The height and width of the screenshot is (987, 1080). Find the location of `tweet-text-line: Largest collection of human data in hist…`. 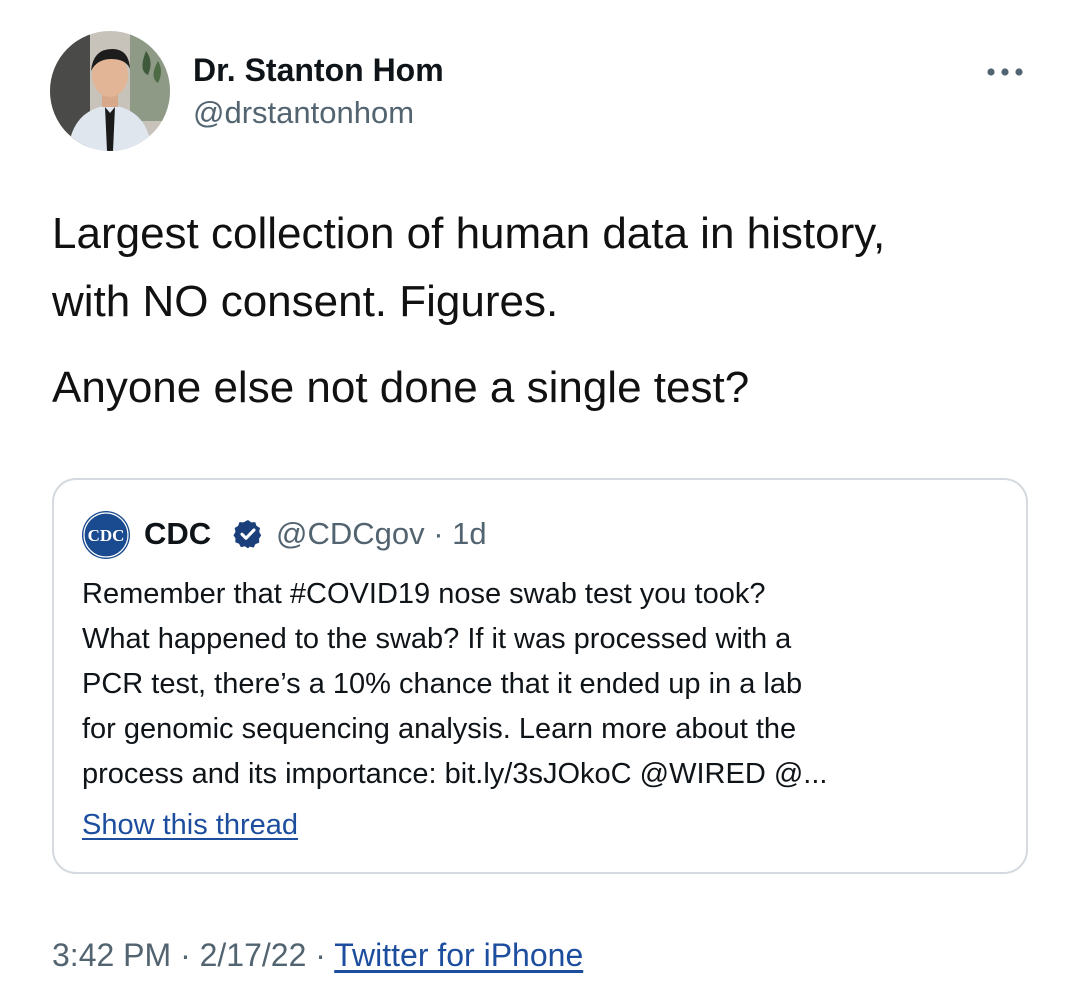

tweet-text-line: Largest collection of human data in hist… is located at coordinates (469, 233).